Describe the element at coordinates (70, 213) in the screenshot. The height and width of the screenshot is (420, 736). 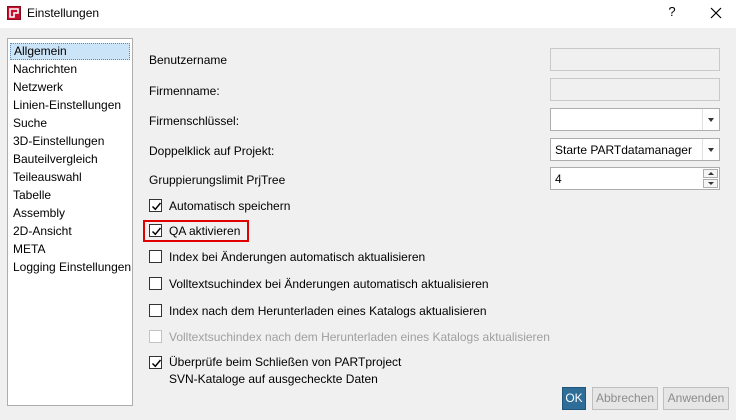
I see `sidebar-item-assembly: Assembly` at that location.